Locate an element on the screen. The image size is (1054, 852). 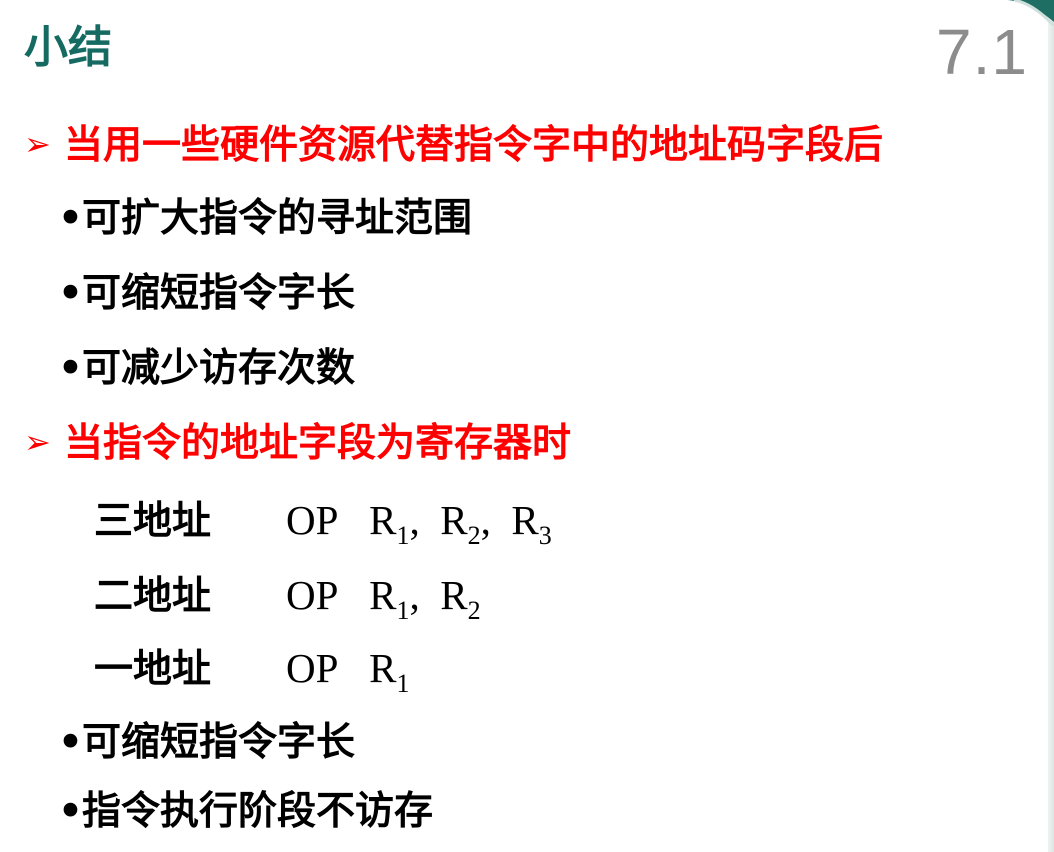
list-item-text: 可扩大指令的寻址范围 is located at coordinates (277, 218).